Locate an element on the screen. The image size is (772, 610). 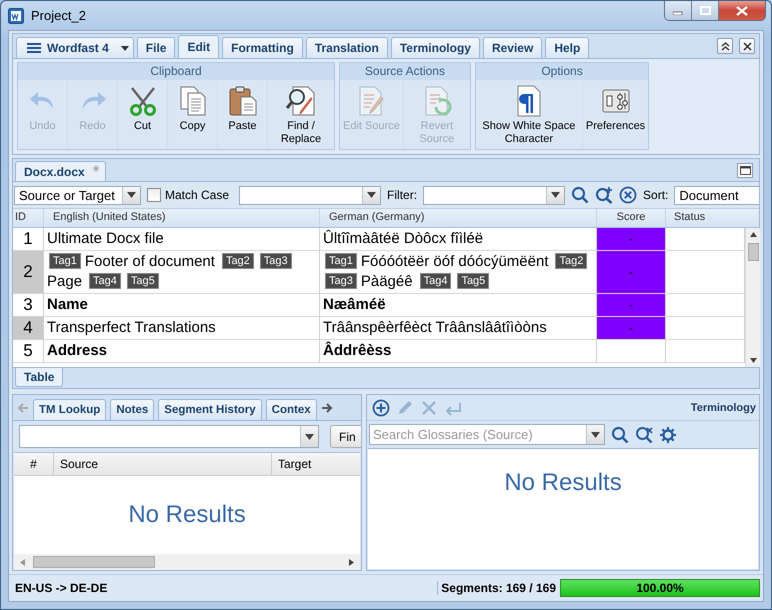
match-case-checkbox: Match Case is located at coordinates (188, 195).